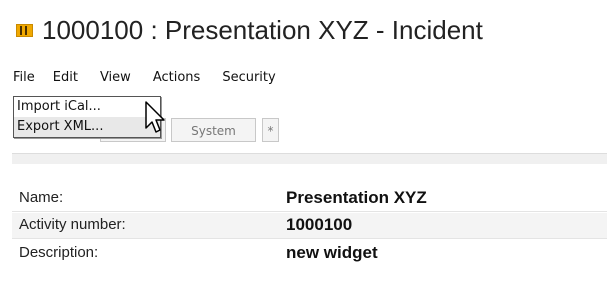  I want to click on detail-row-name: Name: Presentation XYZ, so click(309, 199).